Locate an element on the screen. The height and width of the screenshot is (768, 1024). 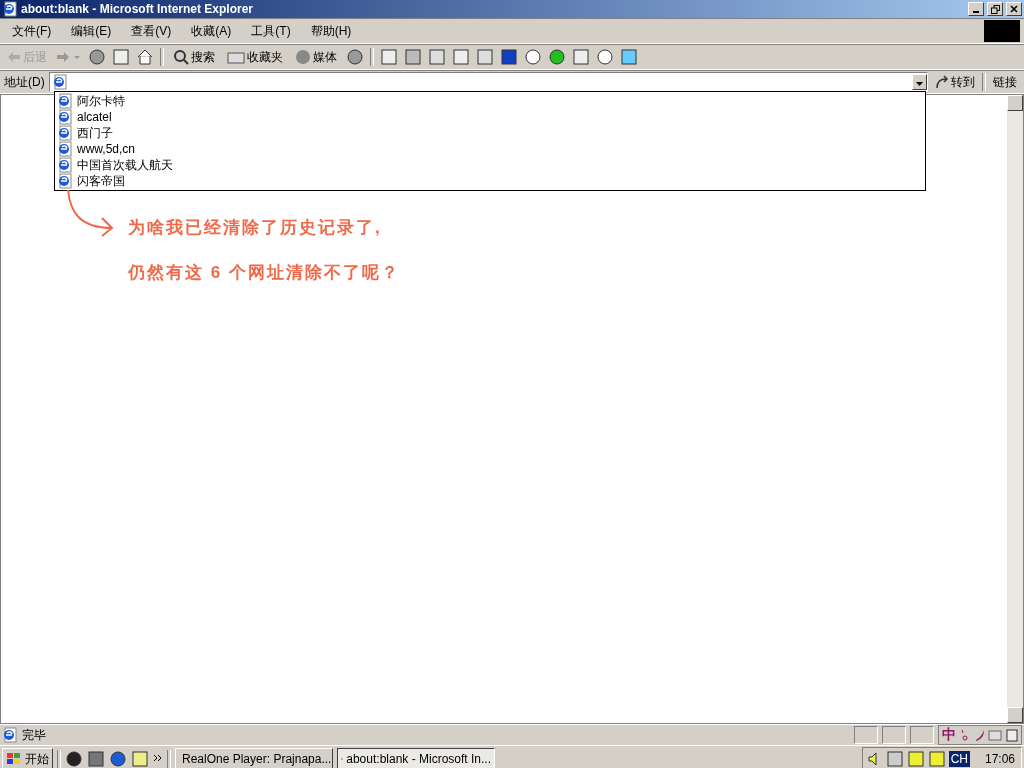
punctuation-icon is located at coordinates (965, 735).